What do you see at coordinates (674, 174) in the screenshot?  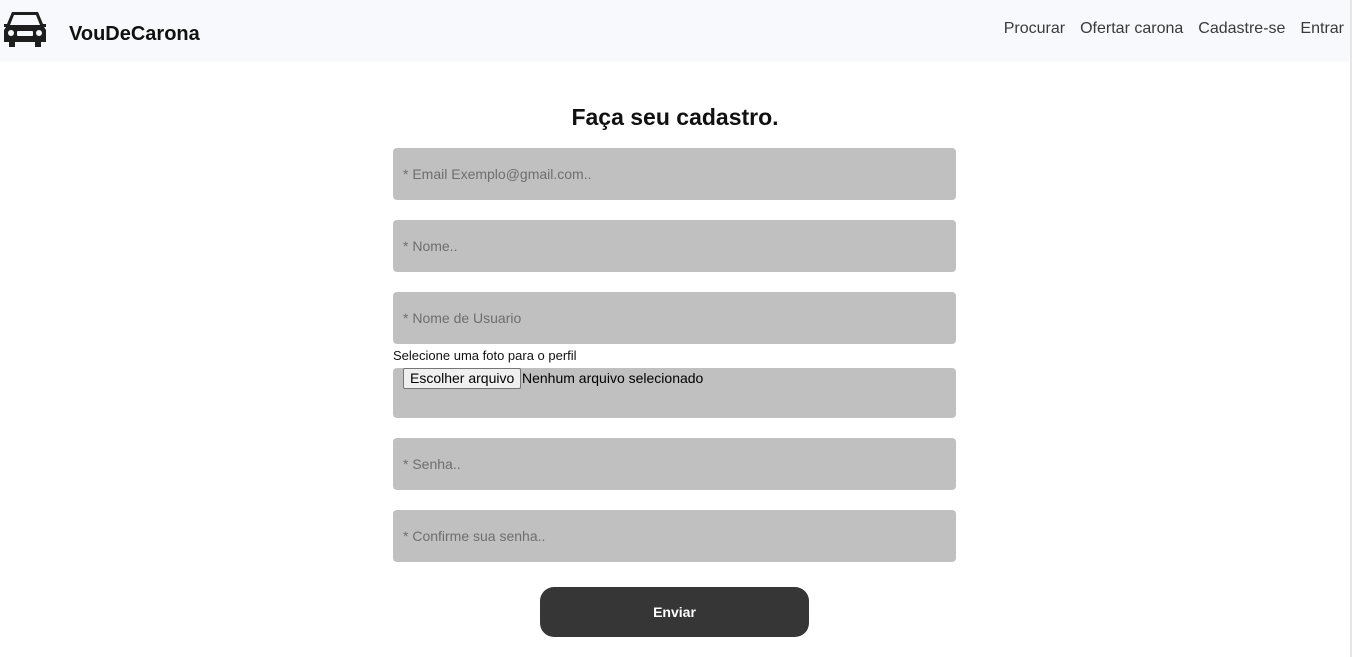 I see `email-field` at bounding box center [674, 174].